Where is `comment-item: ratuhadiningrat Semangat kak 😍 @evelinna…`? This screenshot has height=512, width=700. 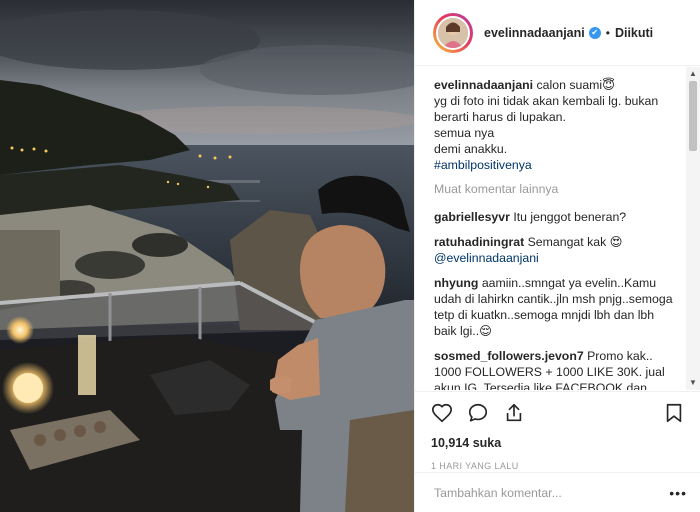
comment-item: ratuhadiningrat Semangat kak 😍 @evelinna… is located at coordinates (556, 250).